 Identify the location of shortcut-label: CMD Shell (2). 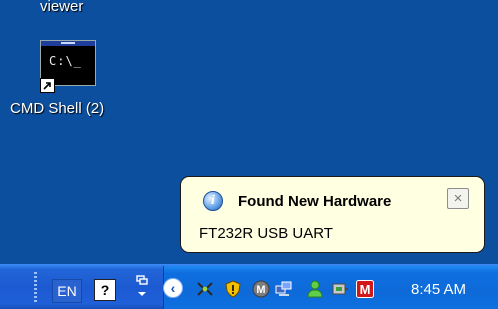
(57, 108).